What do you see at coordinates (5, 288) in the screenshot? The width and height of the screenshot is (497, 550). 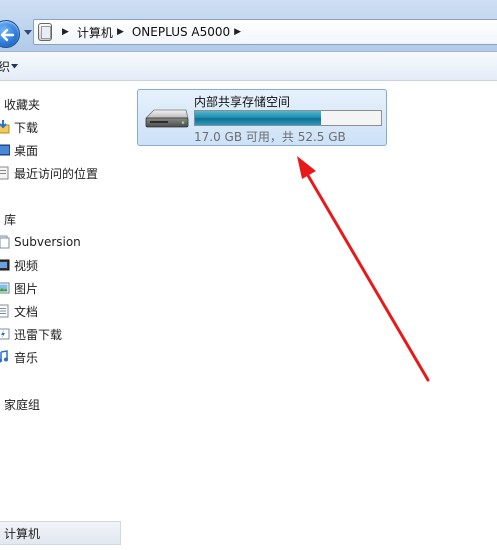 I see `pictures-library-icon` at bounding box center [5, 288].